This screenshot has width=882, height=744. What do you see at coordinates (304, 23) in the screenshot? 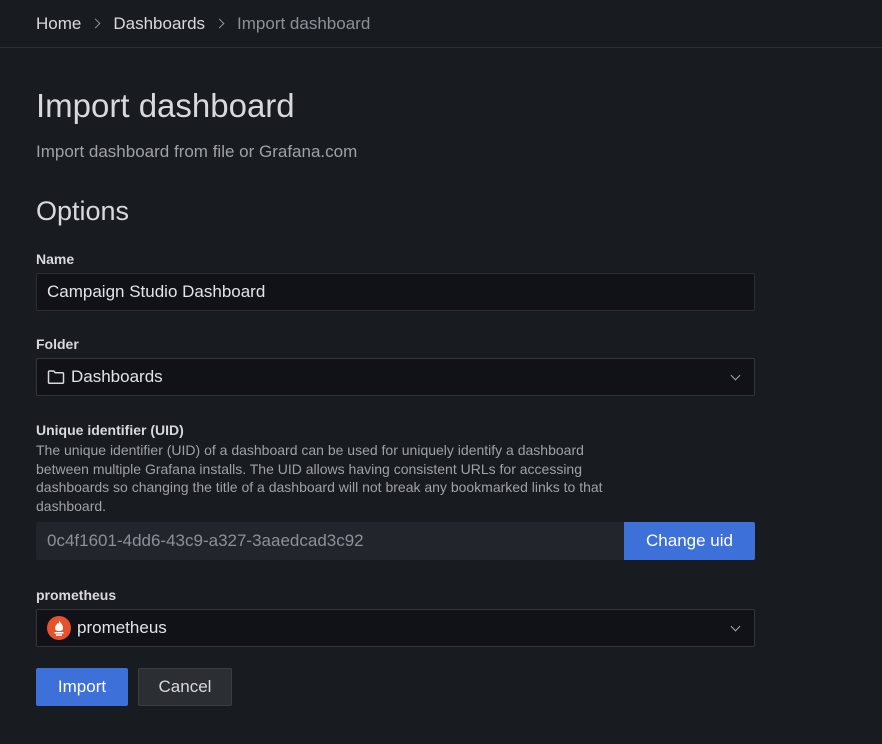
I see `breadcrumb-current: Import dashboard` at bounding box center [304, 23].